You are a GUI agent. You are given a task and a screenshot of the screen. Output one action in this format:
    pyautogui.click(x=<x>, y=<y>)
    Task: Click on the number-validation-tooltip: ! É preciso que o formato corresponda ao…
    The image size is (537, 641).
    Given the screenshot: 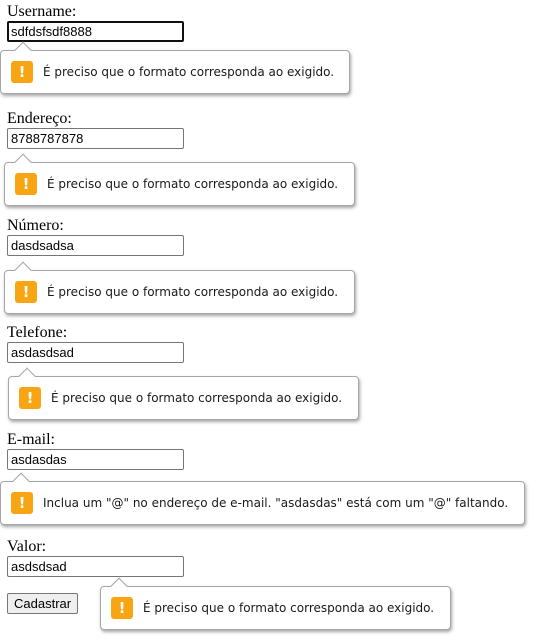 What is the action you would take?
    pyautogui.click(x=179, y=287)
    